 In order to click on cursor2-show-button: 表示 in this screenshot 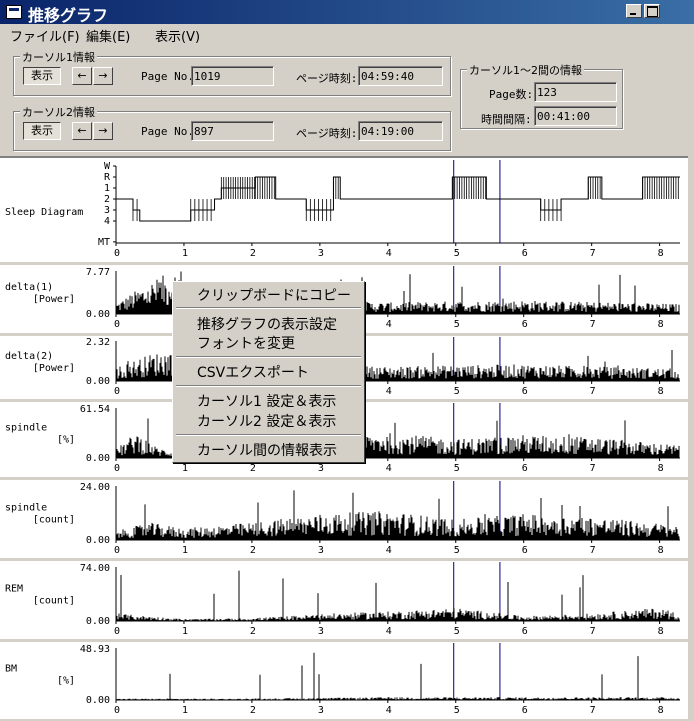, I will do `click(42, 131)`.